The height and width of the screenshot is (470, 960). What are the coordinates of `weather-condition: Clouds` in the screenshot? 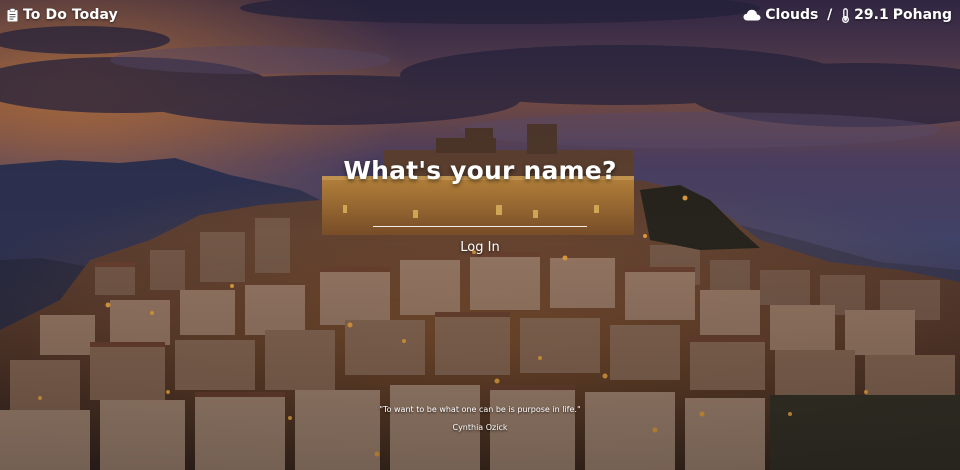 It's located at (792, 15).